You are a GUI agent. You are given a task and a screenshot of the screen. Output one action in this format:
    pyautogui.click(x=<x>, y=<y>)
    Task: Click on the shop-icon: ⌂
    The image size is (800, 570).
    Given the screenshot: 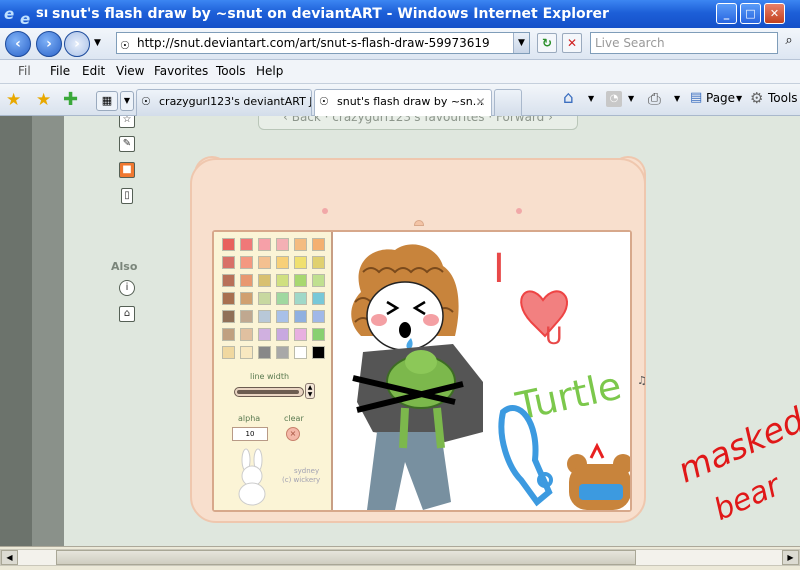 What is the action you would take?
    pyautogui.click(x=127, y=314)
    